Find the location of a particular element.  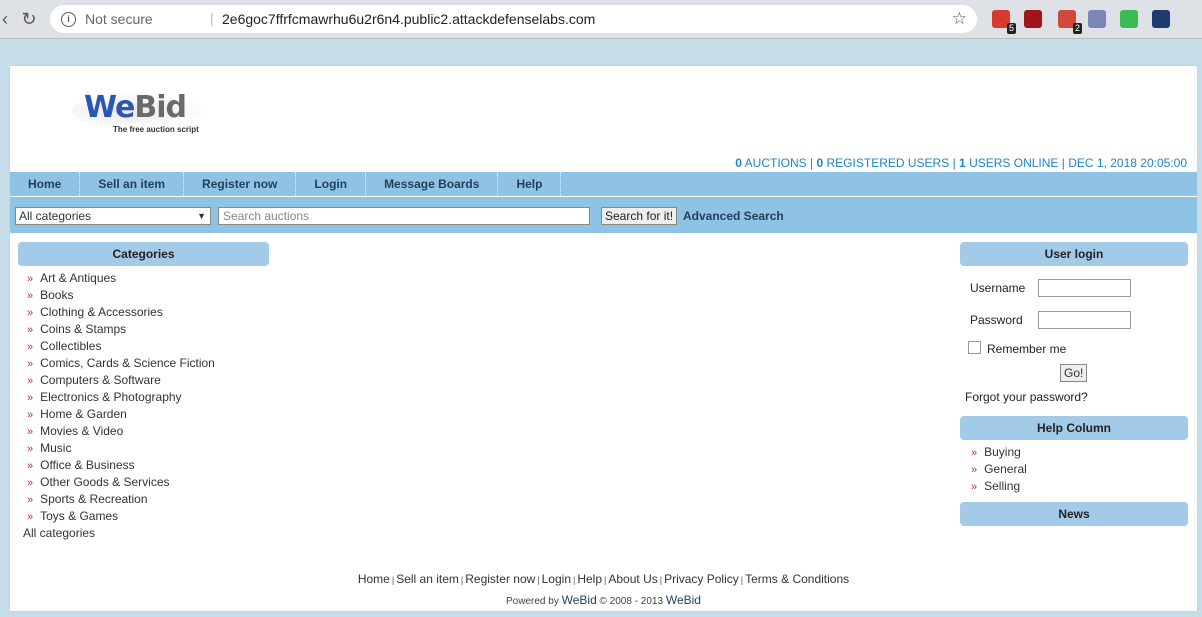

todoist-icon: 5 is located at coordinates (1004, 22).